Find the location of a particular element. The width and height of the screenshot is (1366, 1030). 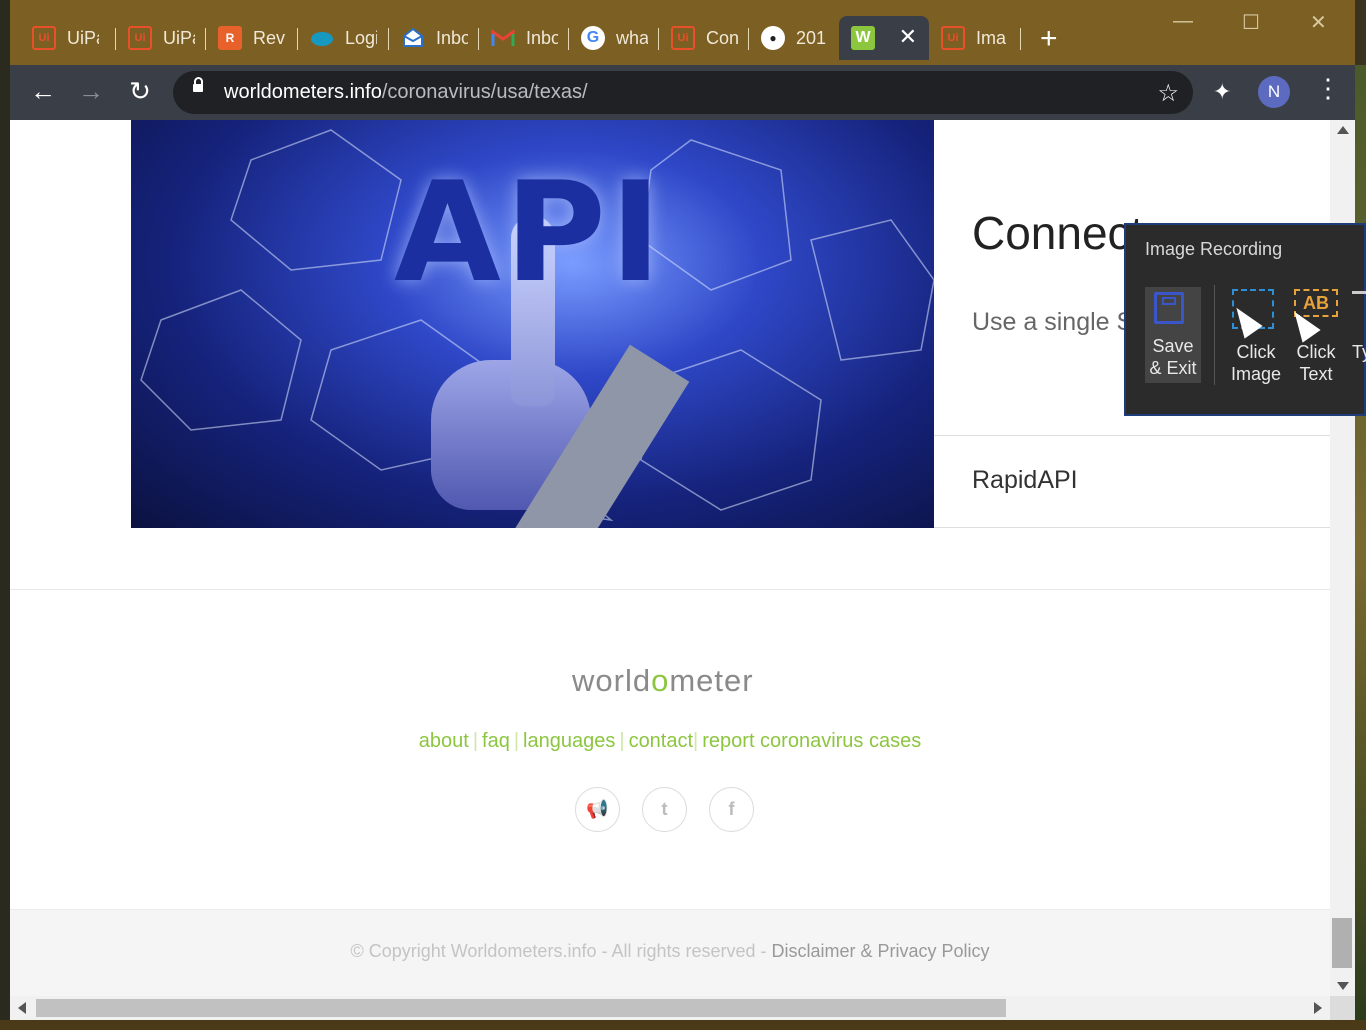

click-text-line1: Click is located at coordinates (1316, 352).